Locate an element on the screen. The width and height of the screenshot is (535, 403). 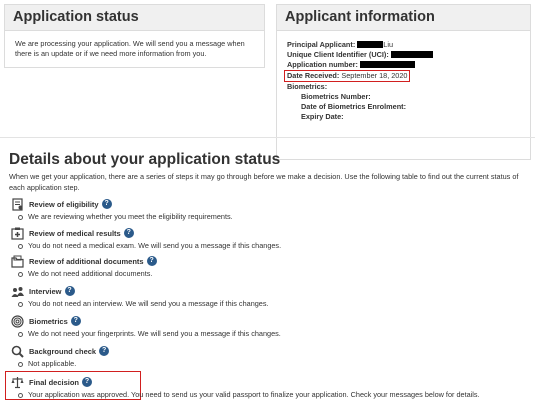
step-title: Review of eligibility is located at coordinates (64, 204).